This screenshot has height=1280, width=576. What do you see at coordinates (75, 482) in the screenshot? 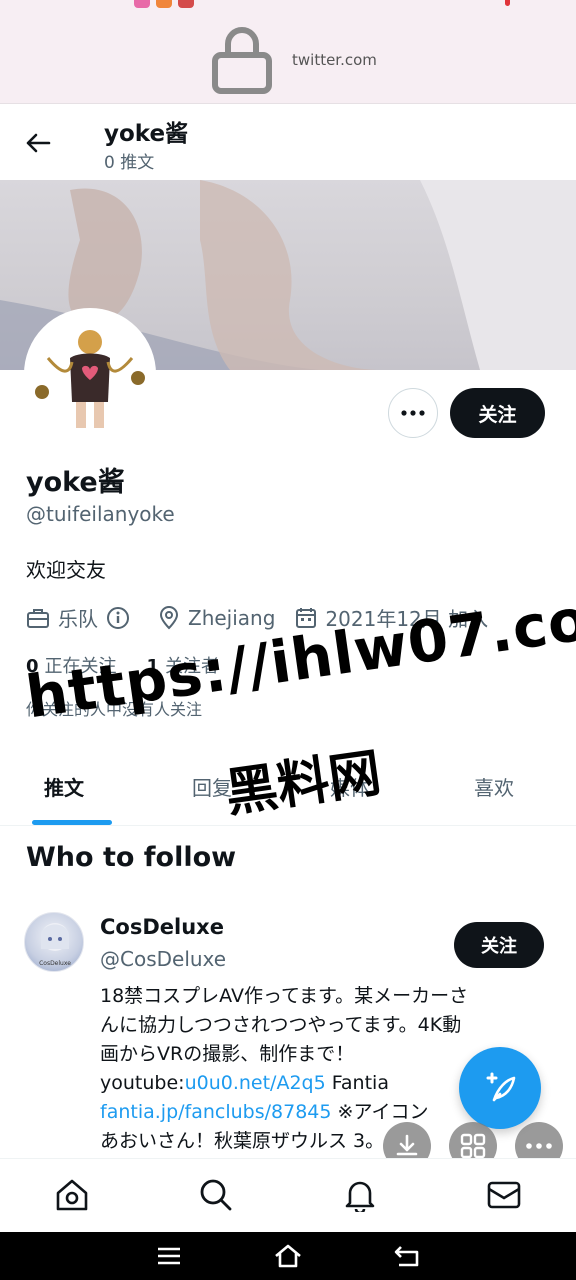
I see `profile-name: yoke酱` at bounding box center [75, 482].